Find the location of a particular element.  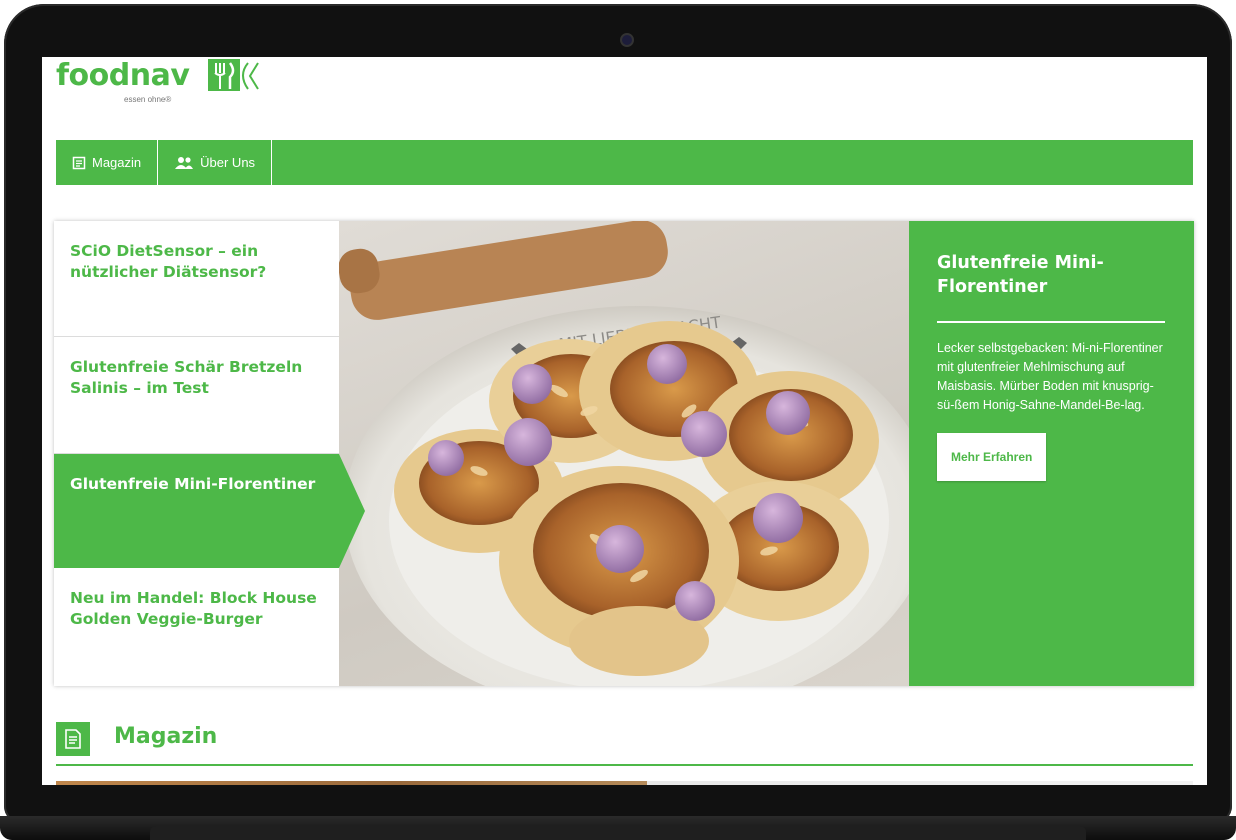

users-icon is located at coordinates (184, 162).